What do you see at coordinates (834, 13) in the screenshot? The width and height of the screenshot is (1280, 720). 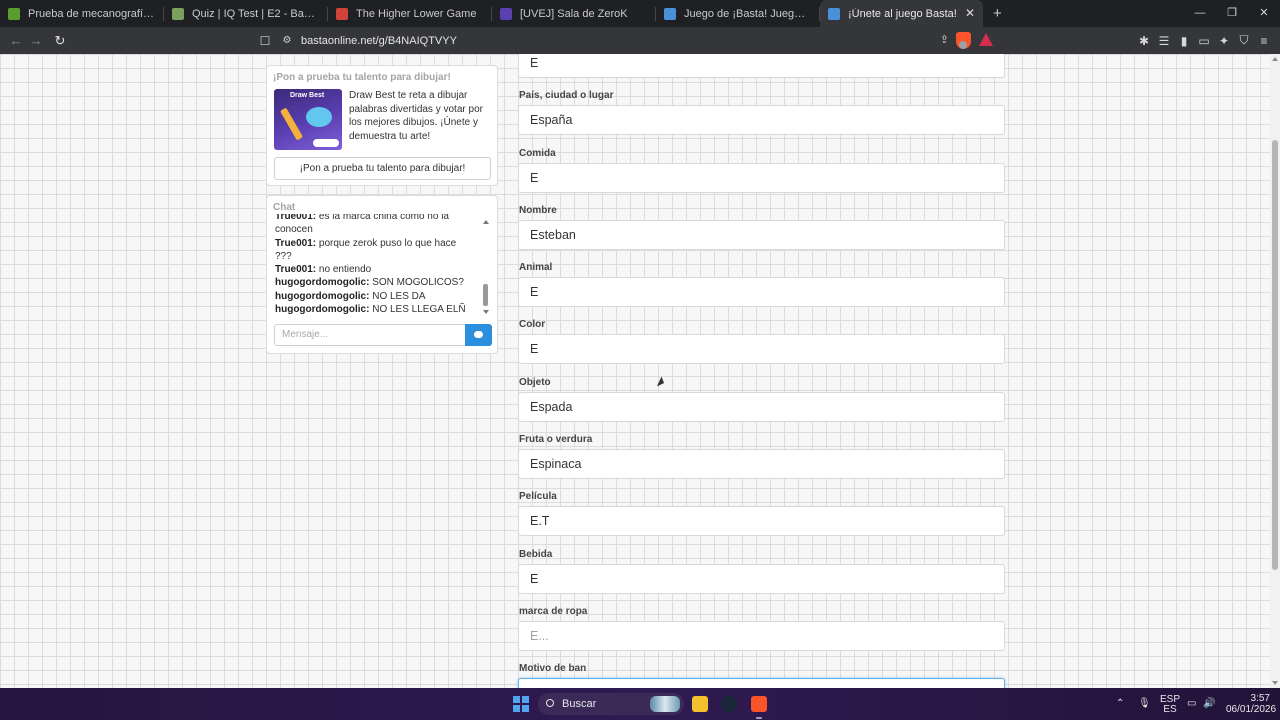 I see `basta-icon` at bounding box center [834, 13].